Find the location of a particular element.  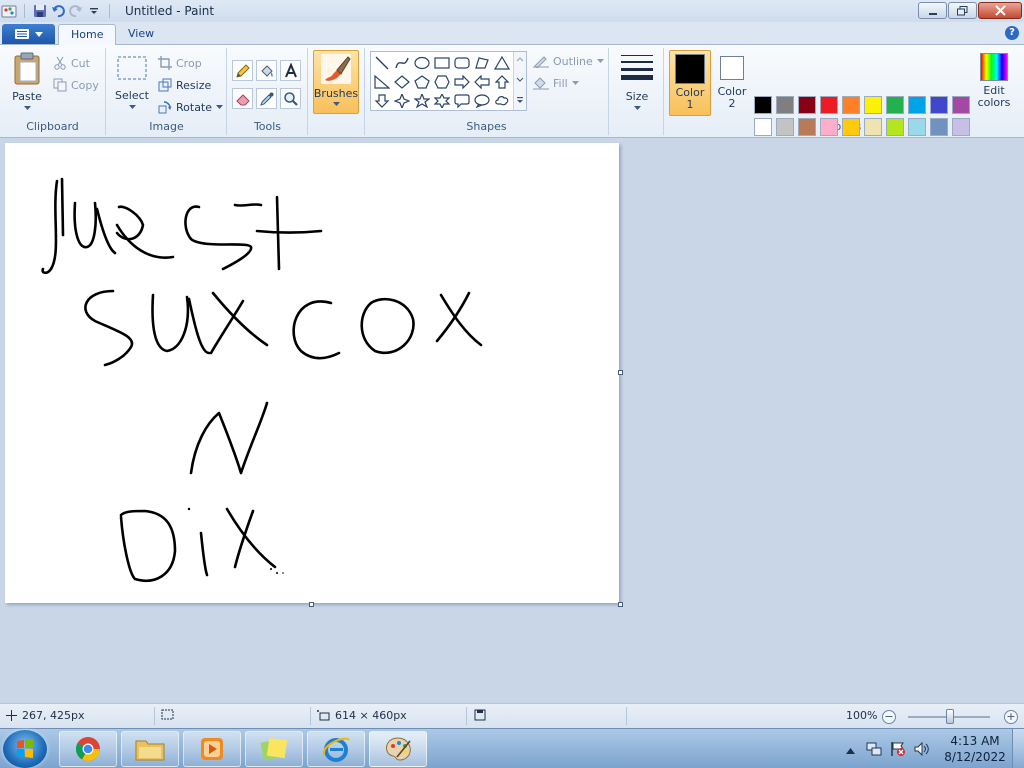

right-arrow-shape-icon is located at coordinates (462, 81).